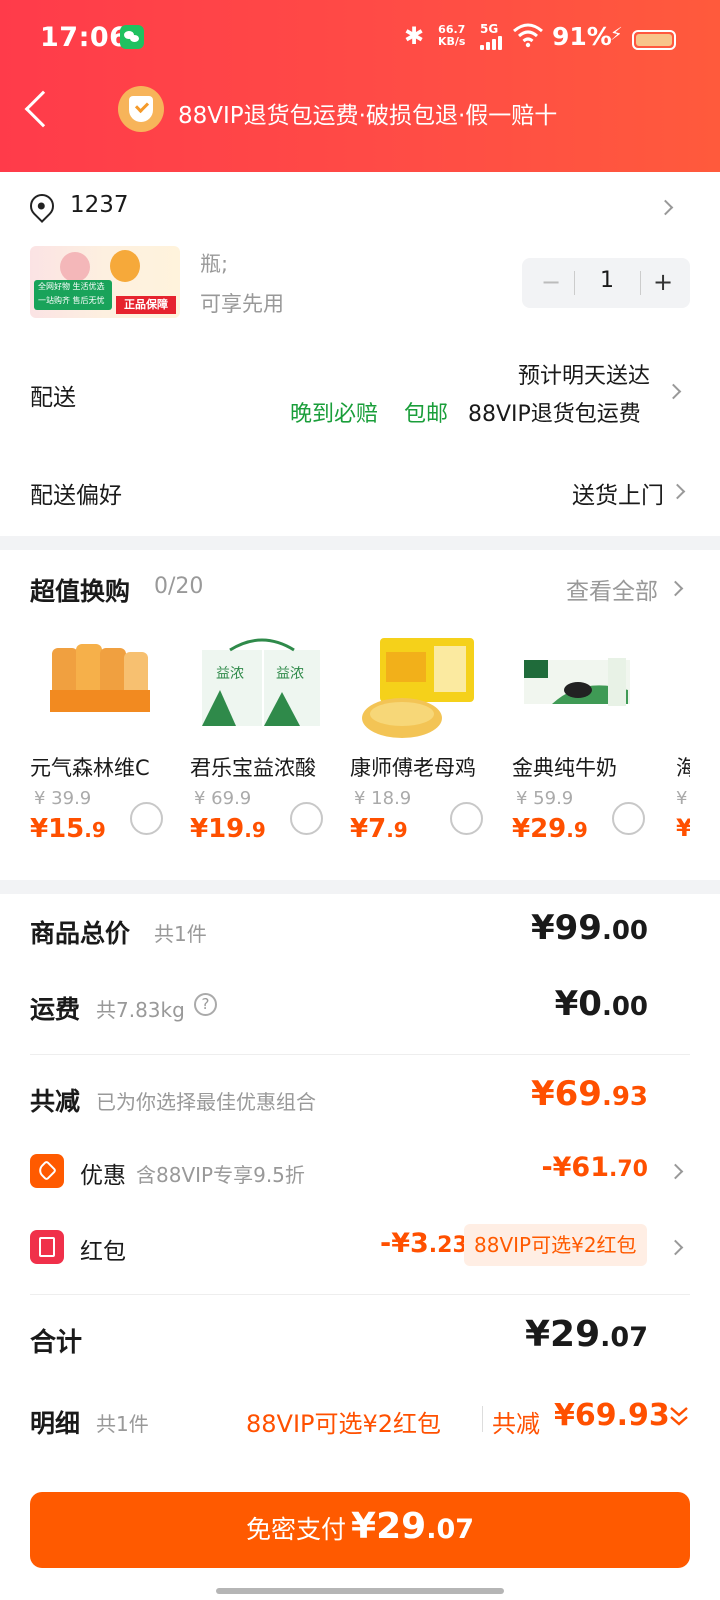 The height and width of the screenshot is (1600, 720). Describe the element at coordinates (220, 1175) in the screenshot. I see `discount-note: 含88VIP专享9.5折` at that location.